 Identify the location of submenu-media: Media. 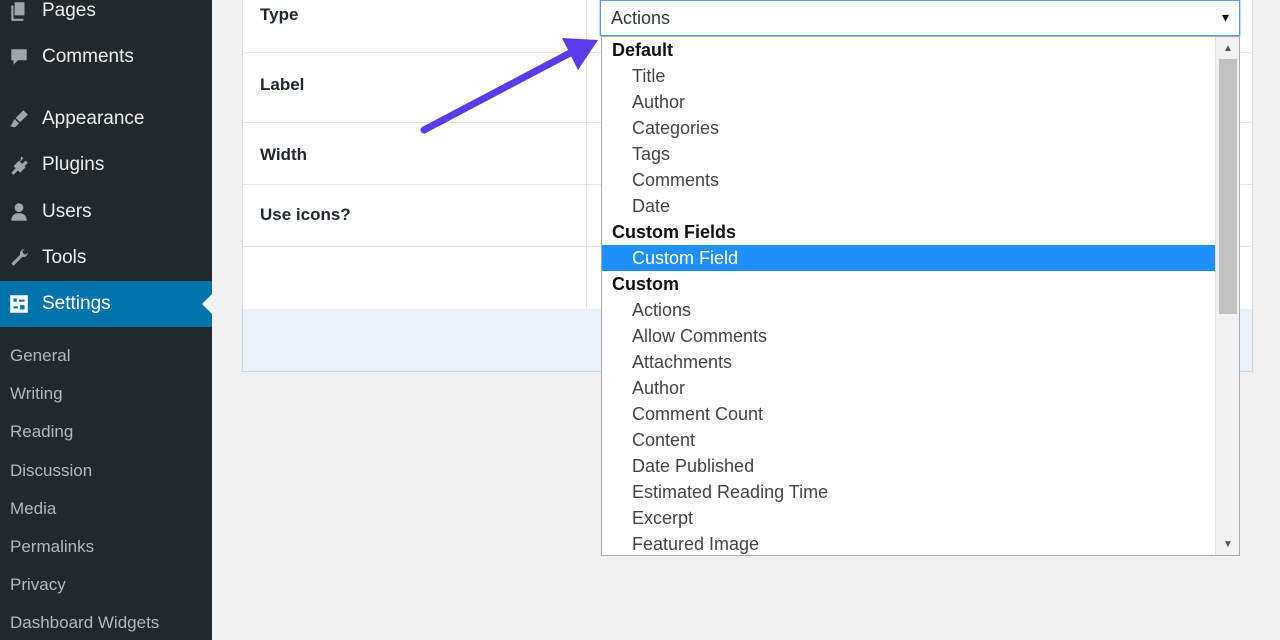
(33, 509).